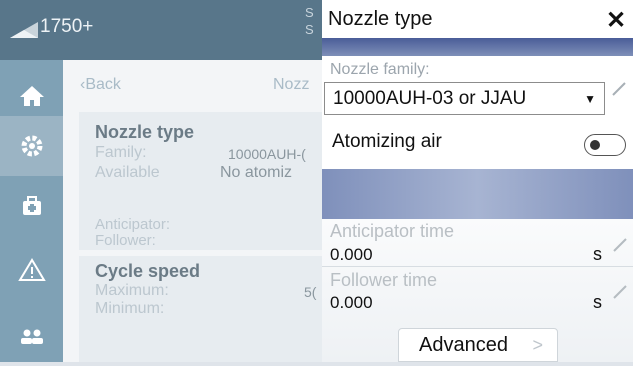 The image size is (633, 366). I want to click on family-label: Family:, so click(121, 152).